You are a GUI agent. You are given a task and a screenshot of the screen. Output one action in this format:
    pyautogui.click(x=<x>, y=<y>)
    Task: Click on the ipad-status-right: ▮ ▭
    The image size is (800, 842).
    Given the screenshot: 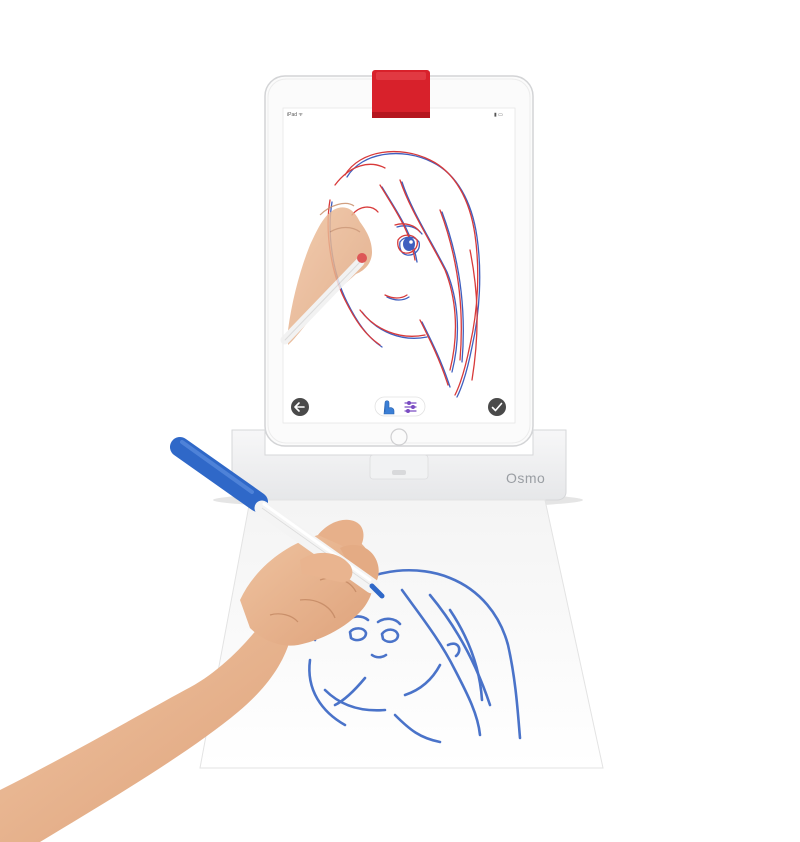 What is the action you would take?
    pyautogui.click(x=498, y=115)
    